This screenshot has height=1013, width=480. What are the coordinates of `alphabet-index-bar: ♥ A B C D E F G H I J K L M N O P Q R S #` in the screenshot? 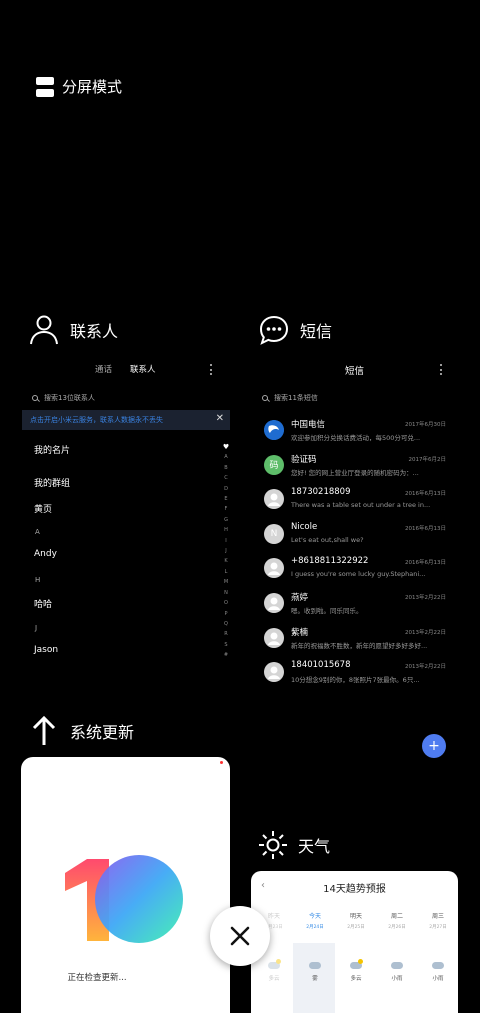 It's located at (226, 551).